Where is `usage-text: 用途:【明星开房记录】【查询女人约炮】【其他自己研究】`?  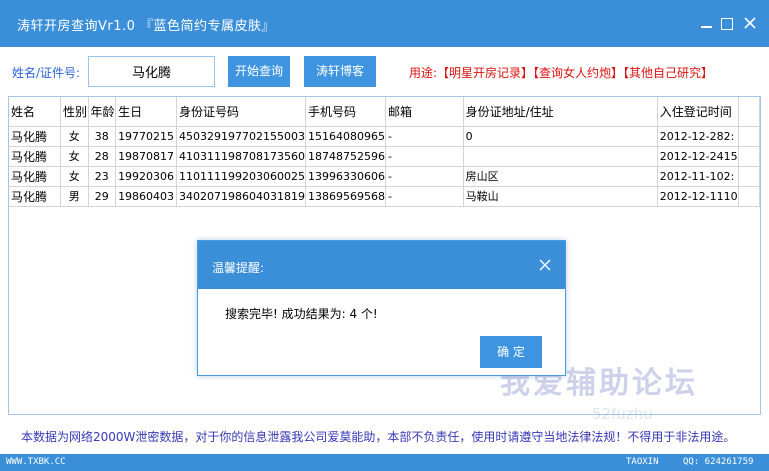 usage-text: 用途:【明星开房记录】【查询女人约炮】【其他自己研究】 is located at coordinates (561, 73).